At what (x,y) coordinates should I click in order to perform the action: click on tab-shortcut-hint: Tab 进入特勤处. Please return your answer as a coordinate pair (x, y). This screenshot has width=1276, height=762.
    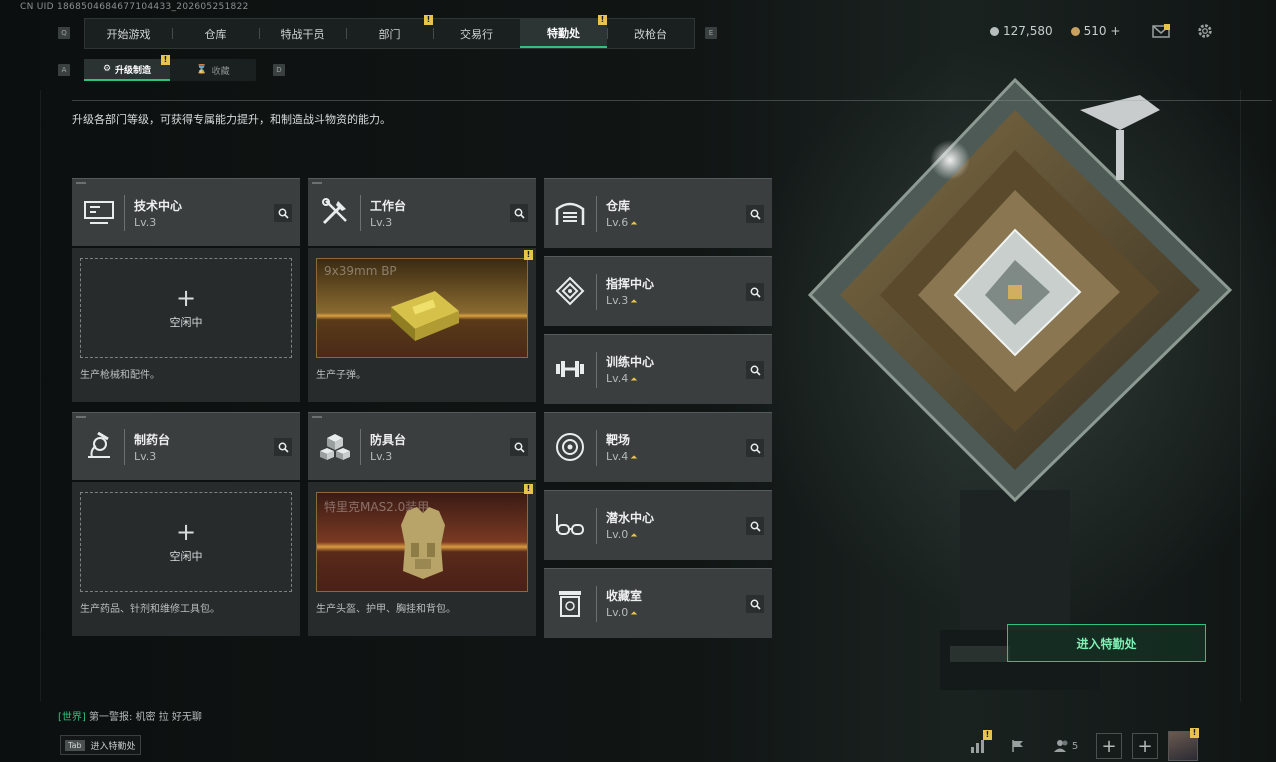
    Looking at the image, I should click on (100, 745).